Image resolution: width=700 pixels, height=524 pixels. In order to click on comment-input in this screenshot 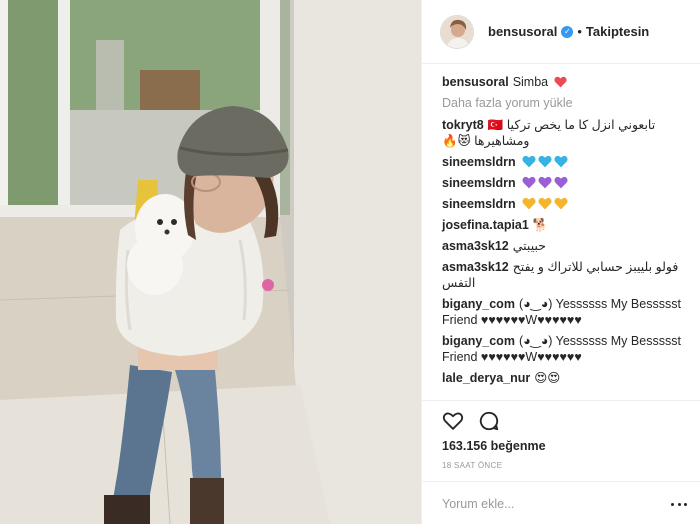, I will do `click(547, 503)`.